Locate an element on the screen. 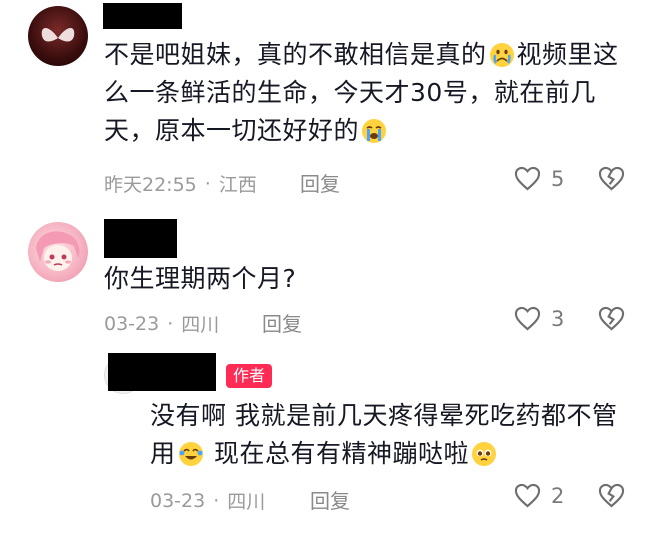 Image resolution: width=660 pixels, height=535 pixels. comment-time: 昨天22:55 is located at coordinates (150, 185).